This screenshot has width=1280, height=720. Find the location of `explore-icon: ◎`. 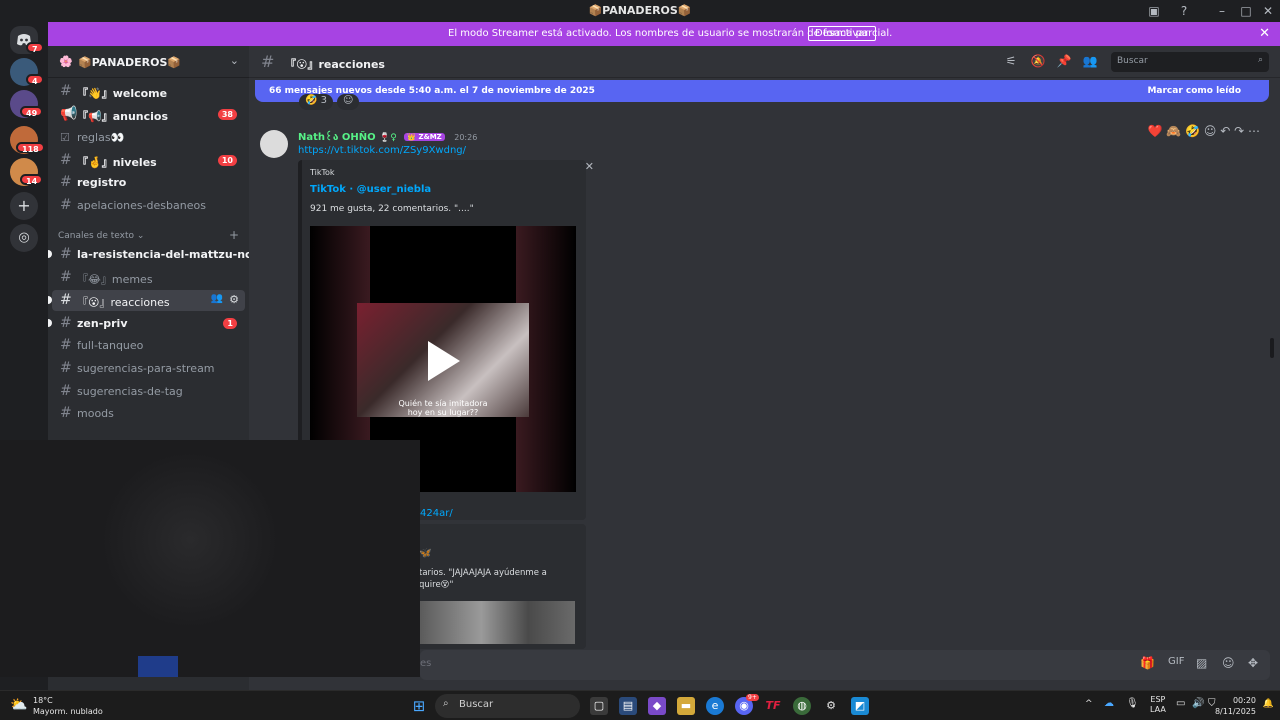

explore-icon: ◎ is located at coordinates (24, 238).